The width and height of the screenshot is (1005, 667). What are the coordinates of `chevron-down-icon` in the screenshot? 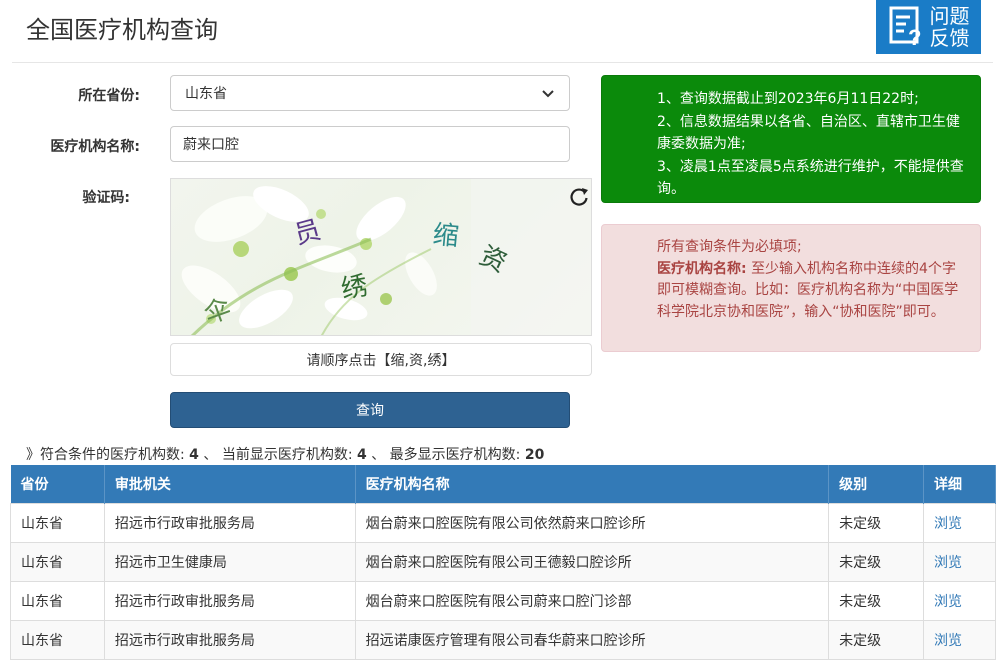 It's located at (548, 94).